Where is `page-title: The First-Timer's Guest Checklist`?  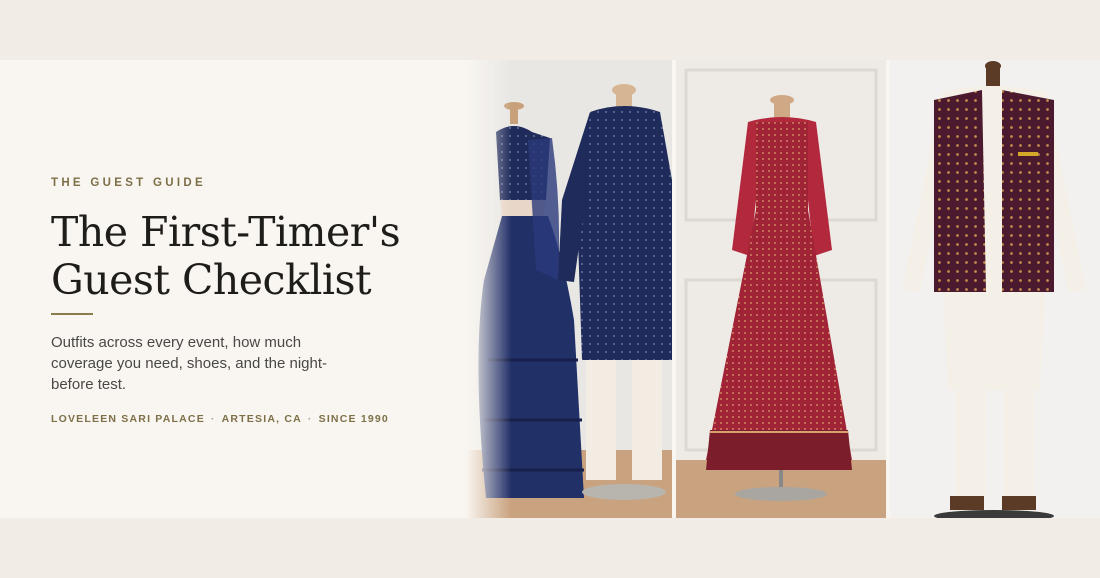 page-title: The First-Timer's Guest Checklist is located at coordinates (251, 256).